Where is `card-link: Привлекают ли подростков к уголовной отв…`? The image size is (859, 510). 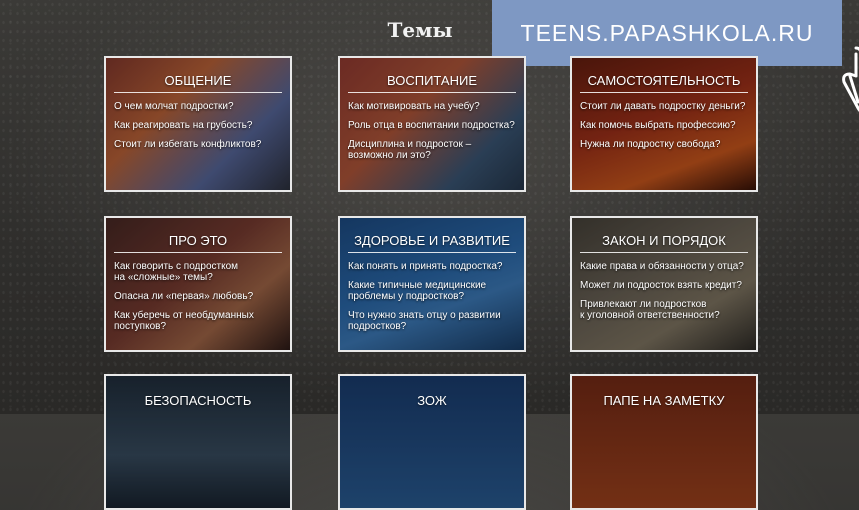 card-link: Привлекают ли подростков к уголовной отв… is located at coordinates (664, 310).